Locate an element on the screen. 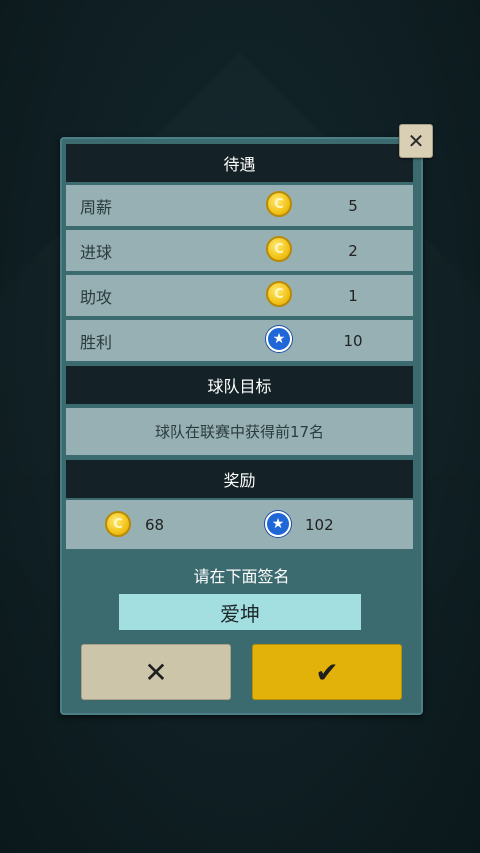  row-weekly-salary: 周薪 C 5 is located at coordinates (239, 205).